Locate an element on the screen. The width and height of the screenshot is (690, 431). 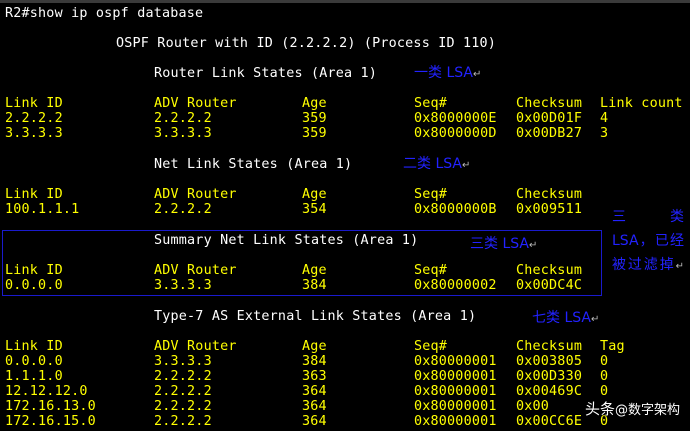
net-lsa-annotation: 二类 LSA↵ is located at coordinates (437, 164).